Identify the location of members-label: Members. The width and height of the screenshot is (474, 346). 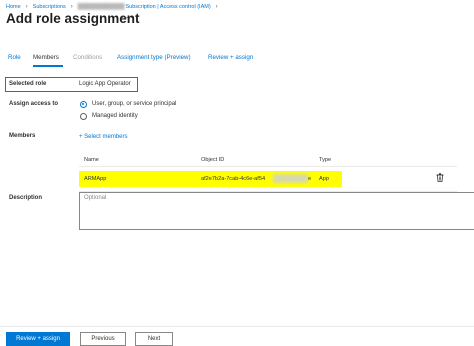
(22, 136).